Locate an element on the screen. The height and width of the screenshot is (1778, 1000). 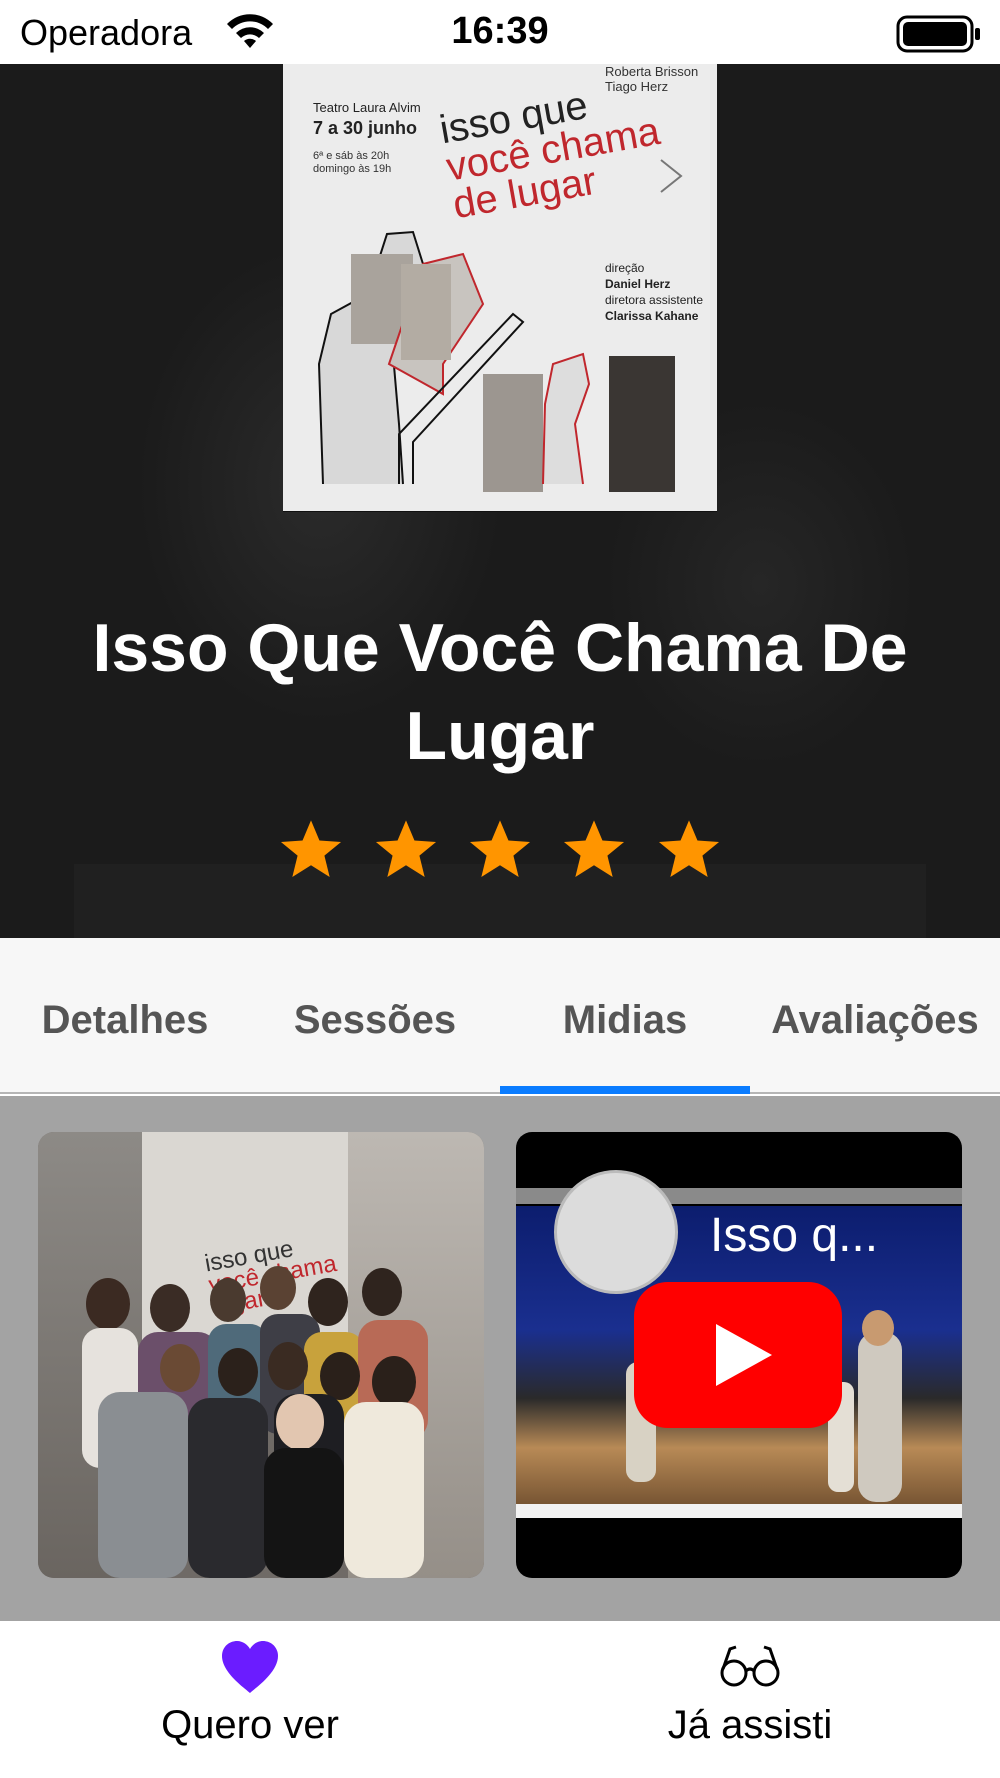
bottom-action-bar: Quero ver Já assisti is located at coordinates (500, 1699).